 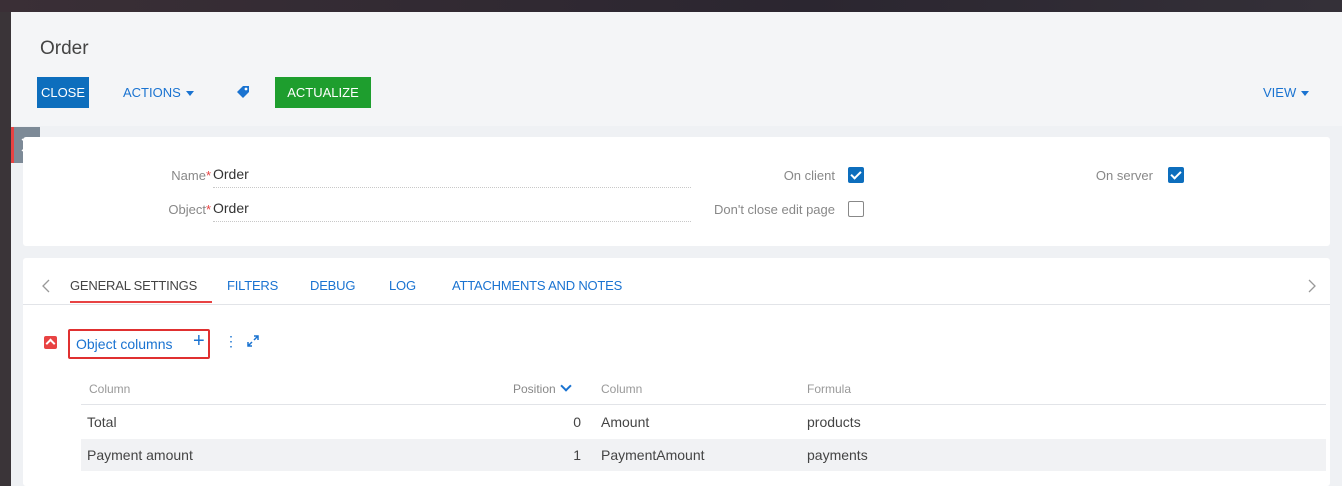 What do you see at coordinates (191, 175) in the screenshot?
I see `name-label: Name*` at bounding box center [191, 175].